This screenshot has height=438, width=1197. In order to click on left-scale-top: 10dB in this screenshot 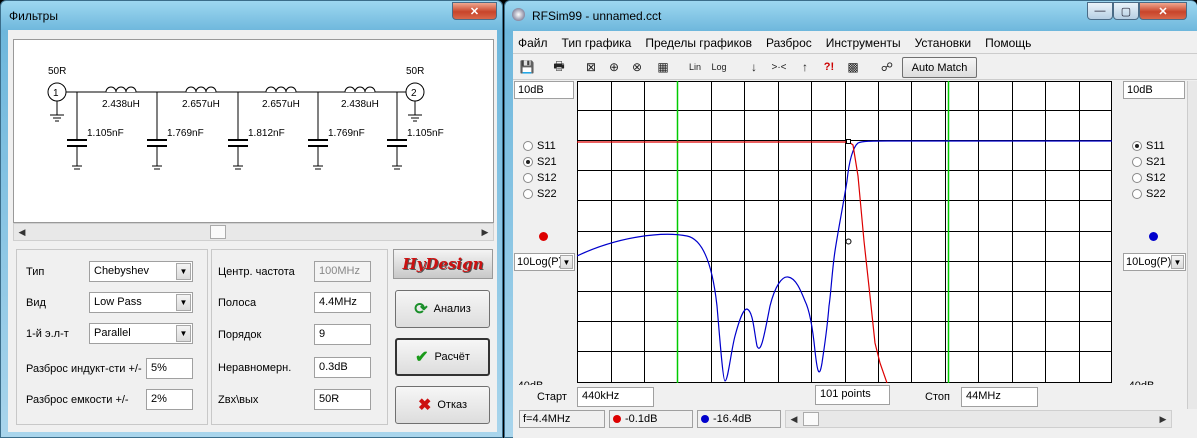, I will do `click(544, 90)`.